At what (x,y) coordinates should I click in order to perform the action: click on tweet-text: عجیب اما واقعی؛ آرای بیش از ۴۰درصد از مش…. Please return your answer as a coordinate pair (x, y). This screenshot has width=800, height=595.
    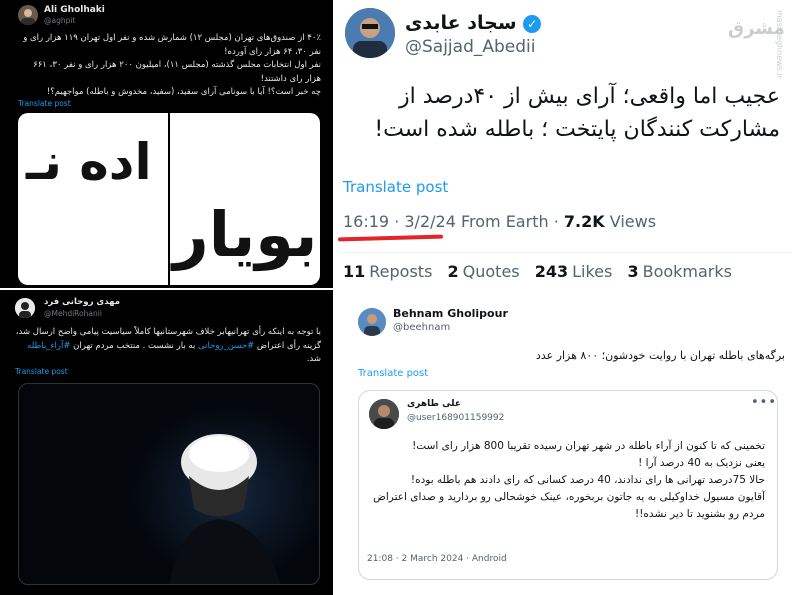
    Looking at the image, I should click on (577, 113).